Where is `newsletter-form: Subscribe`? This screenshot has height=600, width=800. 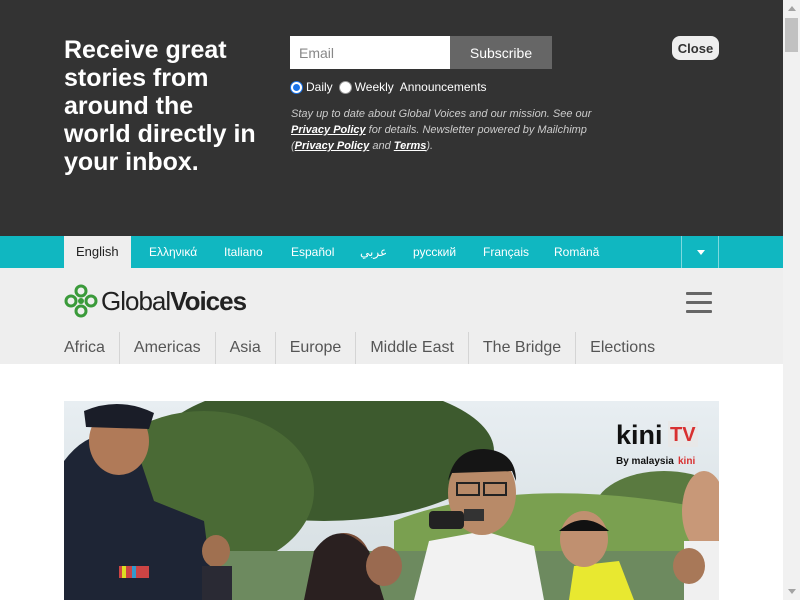
newsletter-form: Subscribe is located at coordinates (421, 52).